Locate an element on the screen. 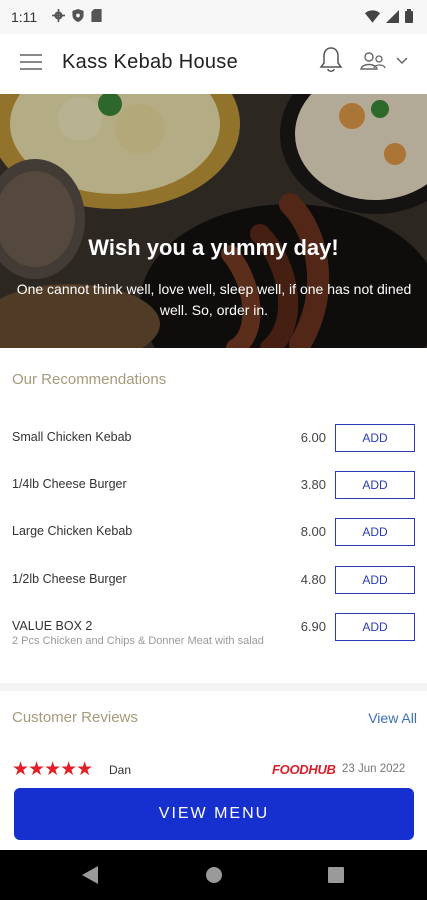 The width and height of the screenshot is (427, 900). item-name: VALUE BOX 2 is located at coordinates (52, 626).